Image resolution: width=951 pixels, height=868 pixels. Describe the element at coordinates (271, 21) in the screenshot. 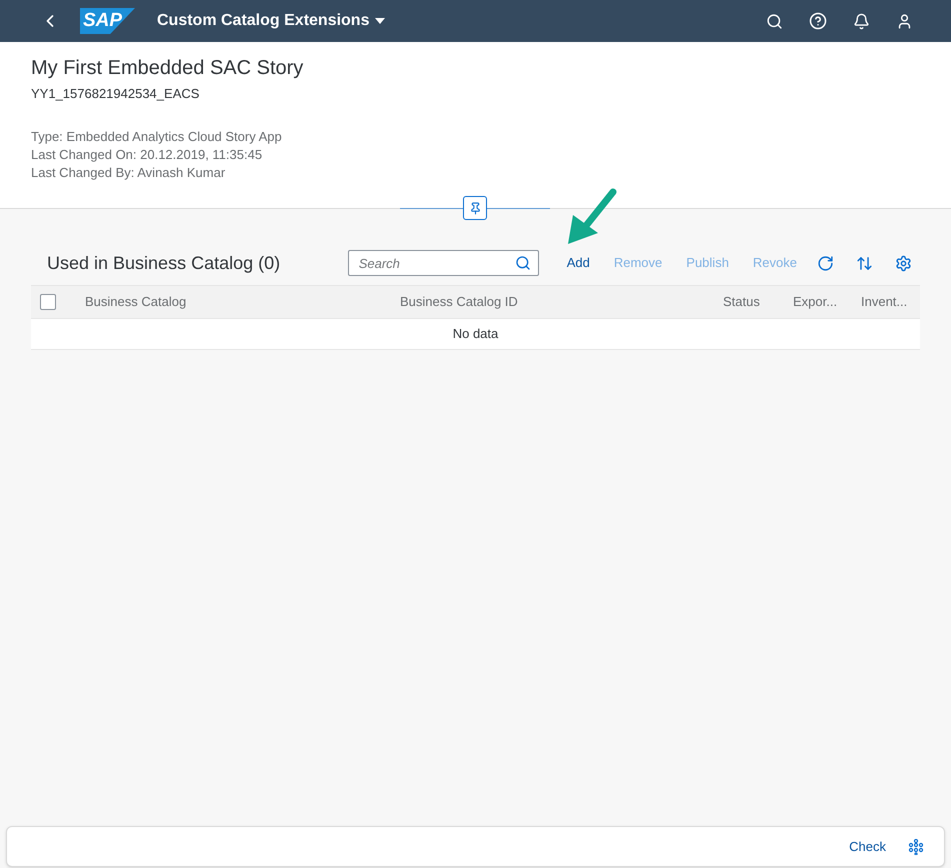

I see `app-title-menu: Custom Catalog Extensions` at that location.